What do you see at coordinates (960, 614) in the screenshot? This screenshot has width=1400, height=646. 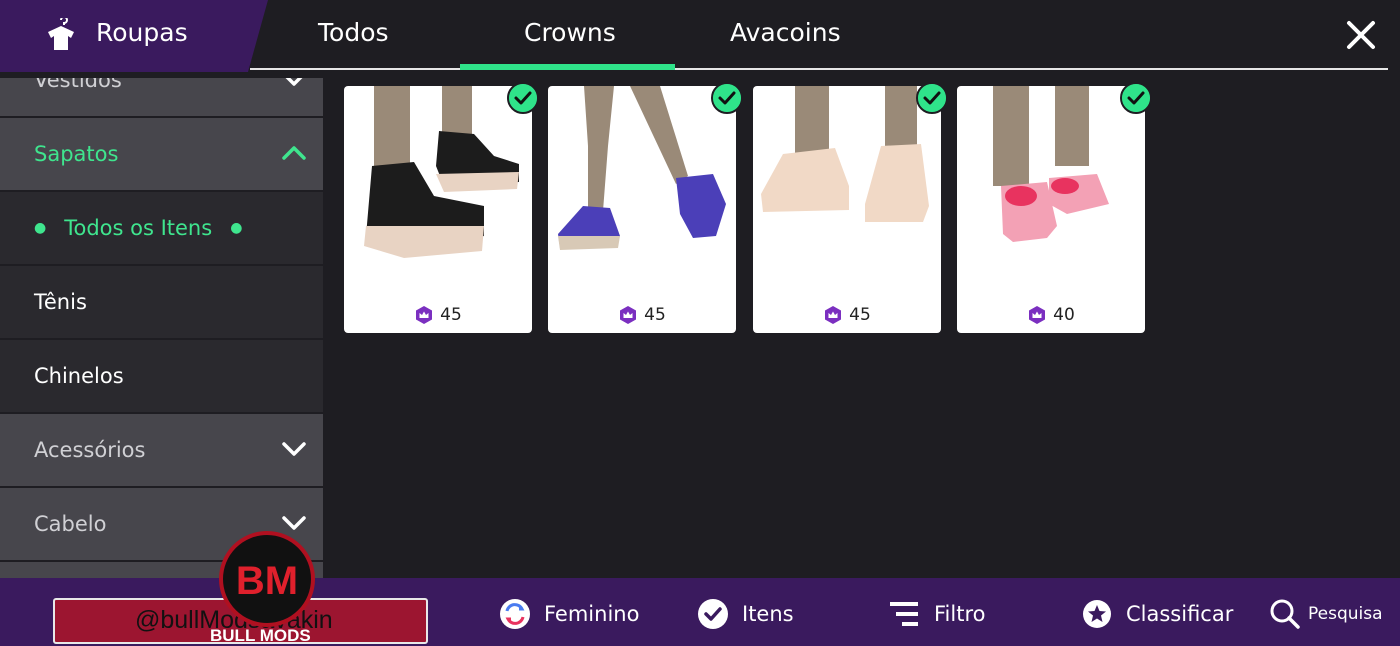 I see `filter-label: Filtro` at bounding box center [960, 614].